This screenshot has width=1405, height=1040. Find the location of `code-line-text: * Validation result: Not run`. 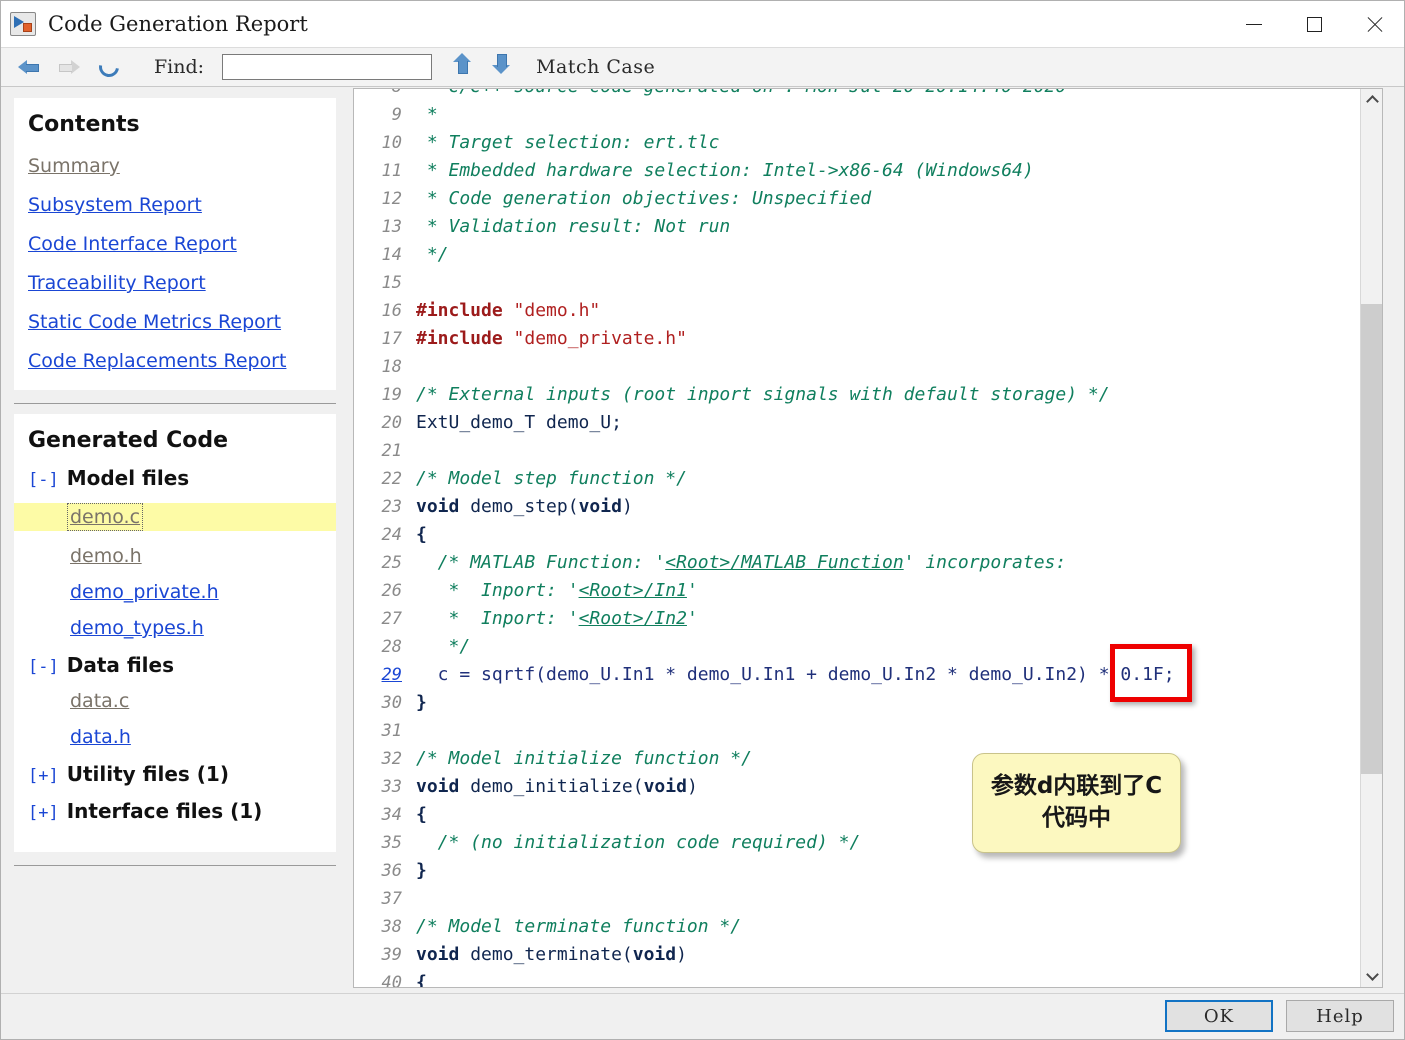

code-line-text: * Validation result: Not run is located at coordinates (568, 227).